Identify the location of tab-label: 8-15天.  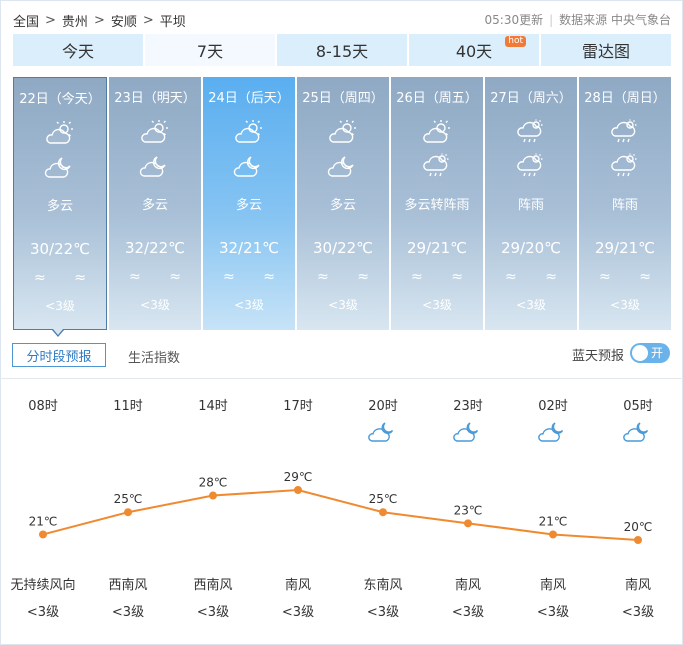
(342, 51).